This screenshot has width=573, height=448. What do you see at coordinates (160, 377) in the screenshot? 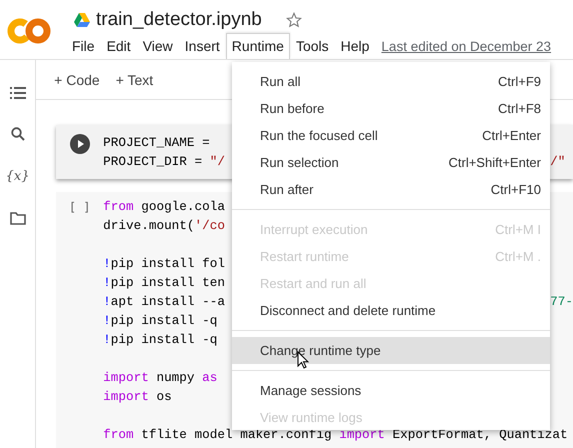
I see `code-line: import numpy as` at bounding box center [160, 377].